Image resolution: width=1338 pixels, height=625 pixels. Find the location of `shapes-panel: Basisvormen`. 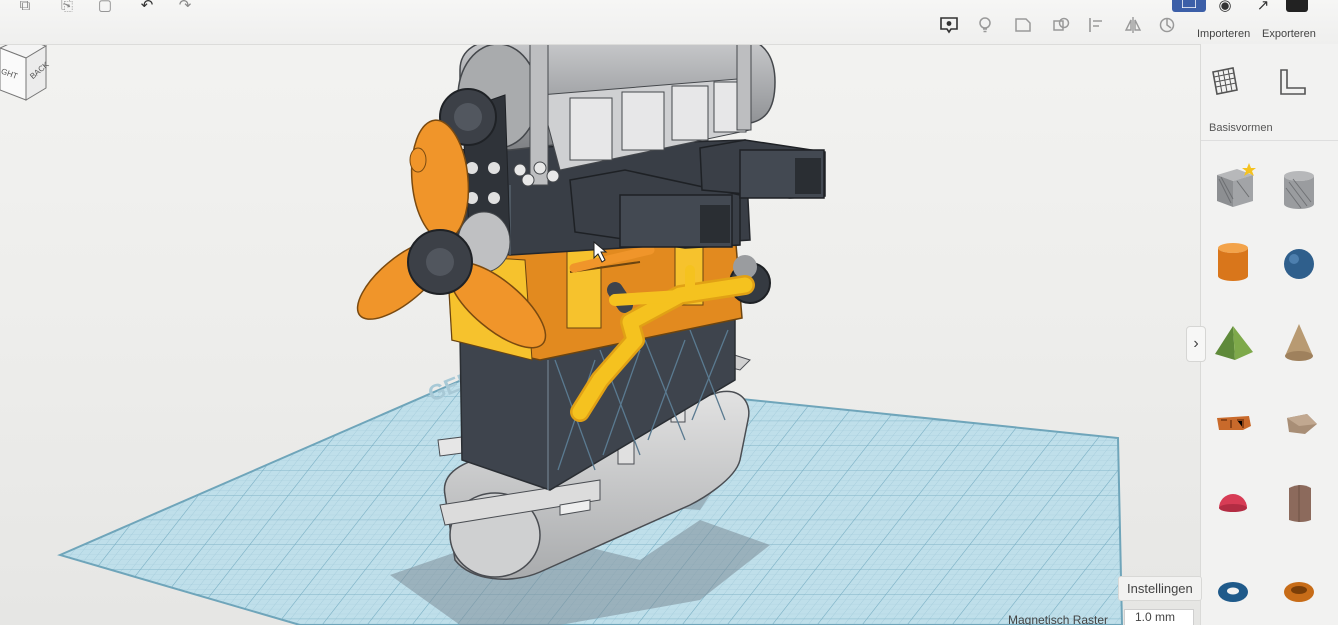

shapes-panel: Basisvormen is located at coordinates (1269, 334).